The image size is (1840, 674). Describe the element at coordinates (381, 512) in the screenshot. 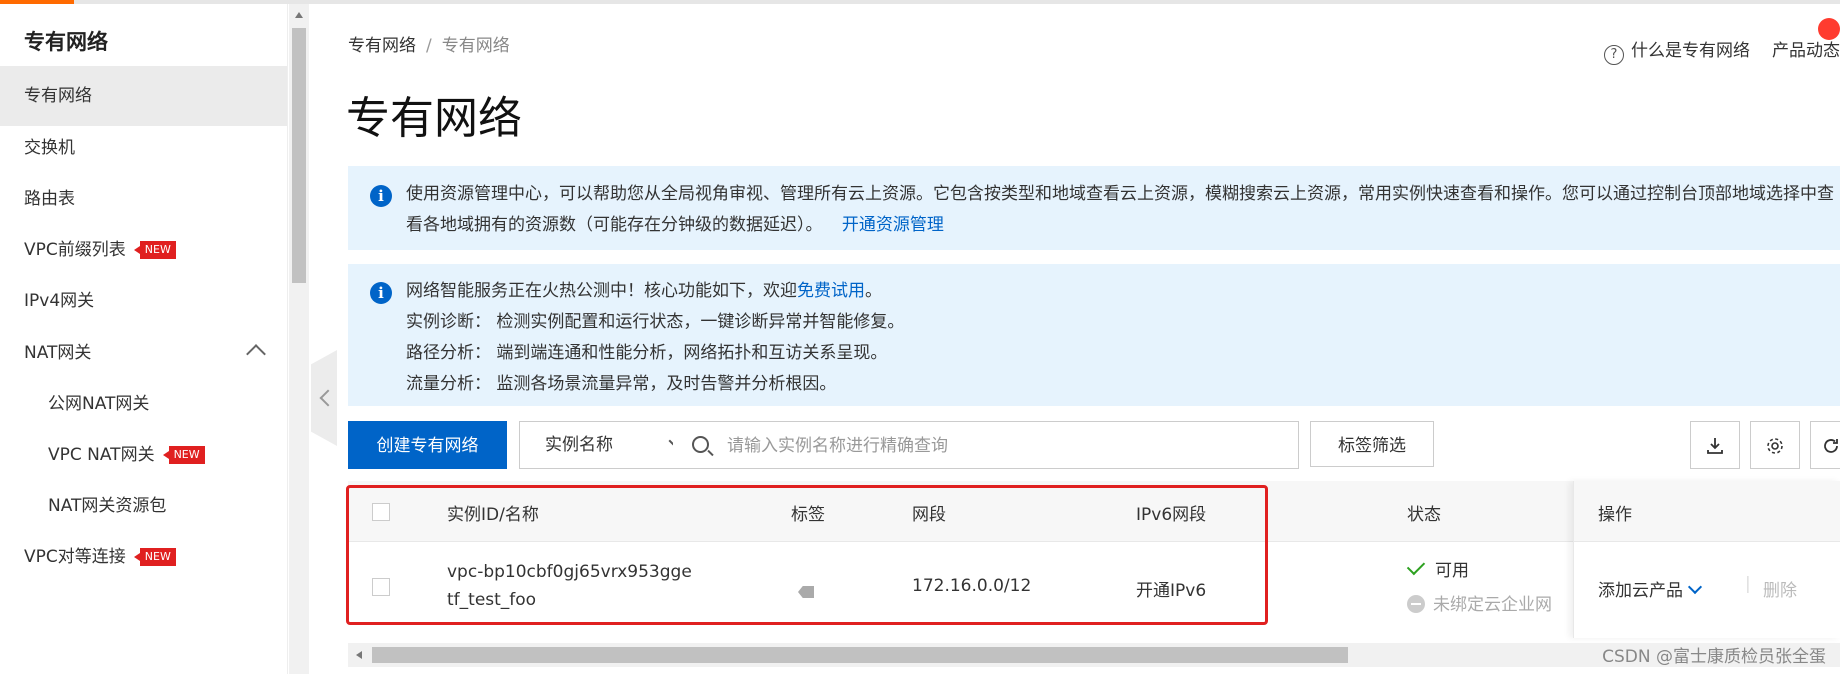

I see `select-all-checkbox` at that location.